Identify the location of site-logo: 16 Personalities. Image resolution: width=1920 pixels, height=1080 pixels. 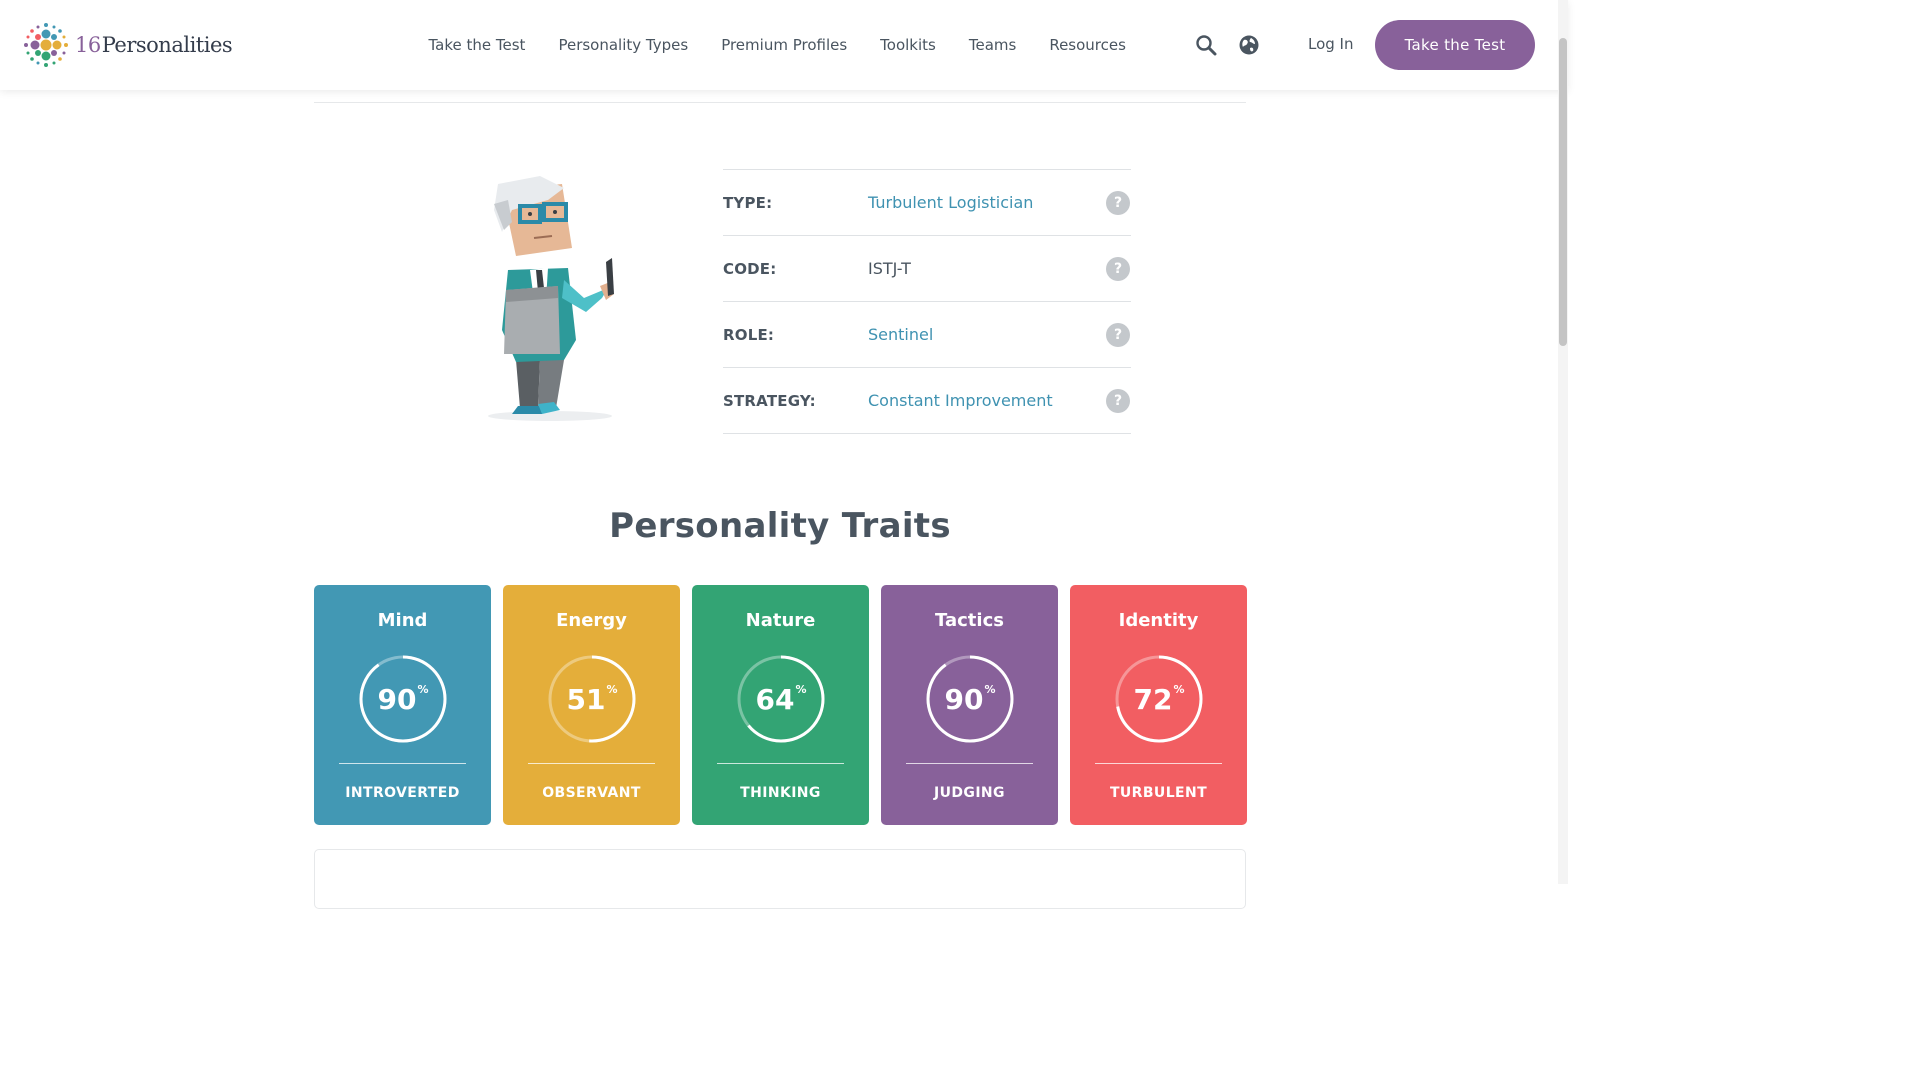
(127, 45).